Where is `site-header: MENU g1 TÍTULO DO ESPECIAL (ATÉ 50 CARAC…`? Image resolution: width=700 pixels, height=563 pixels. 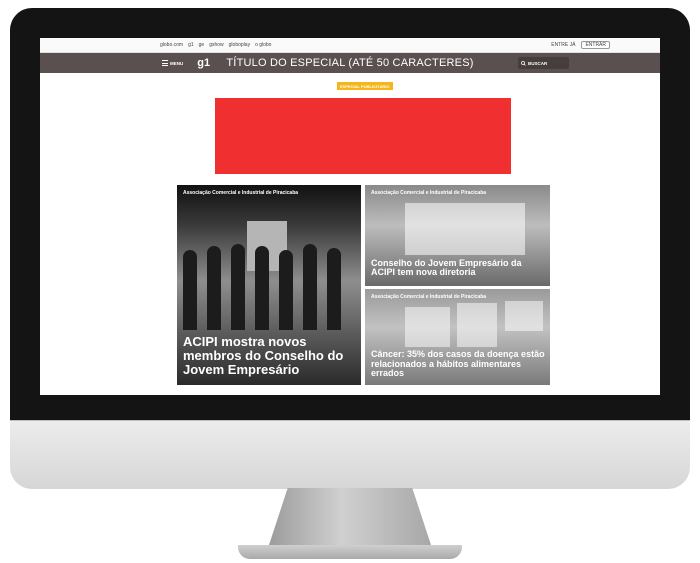 site-header: MENU g1 TÍTULO DO ESPECIAL (ATÉ 50 CARAC… is located at coordinates (350, 63).